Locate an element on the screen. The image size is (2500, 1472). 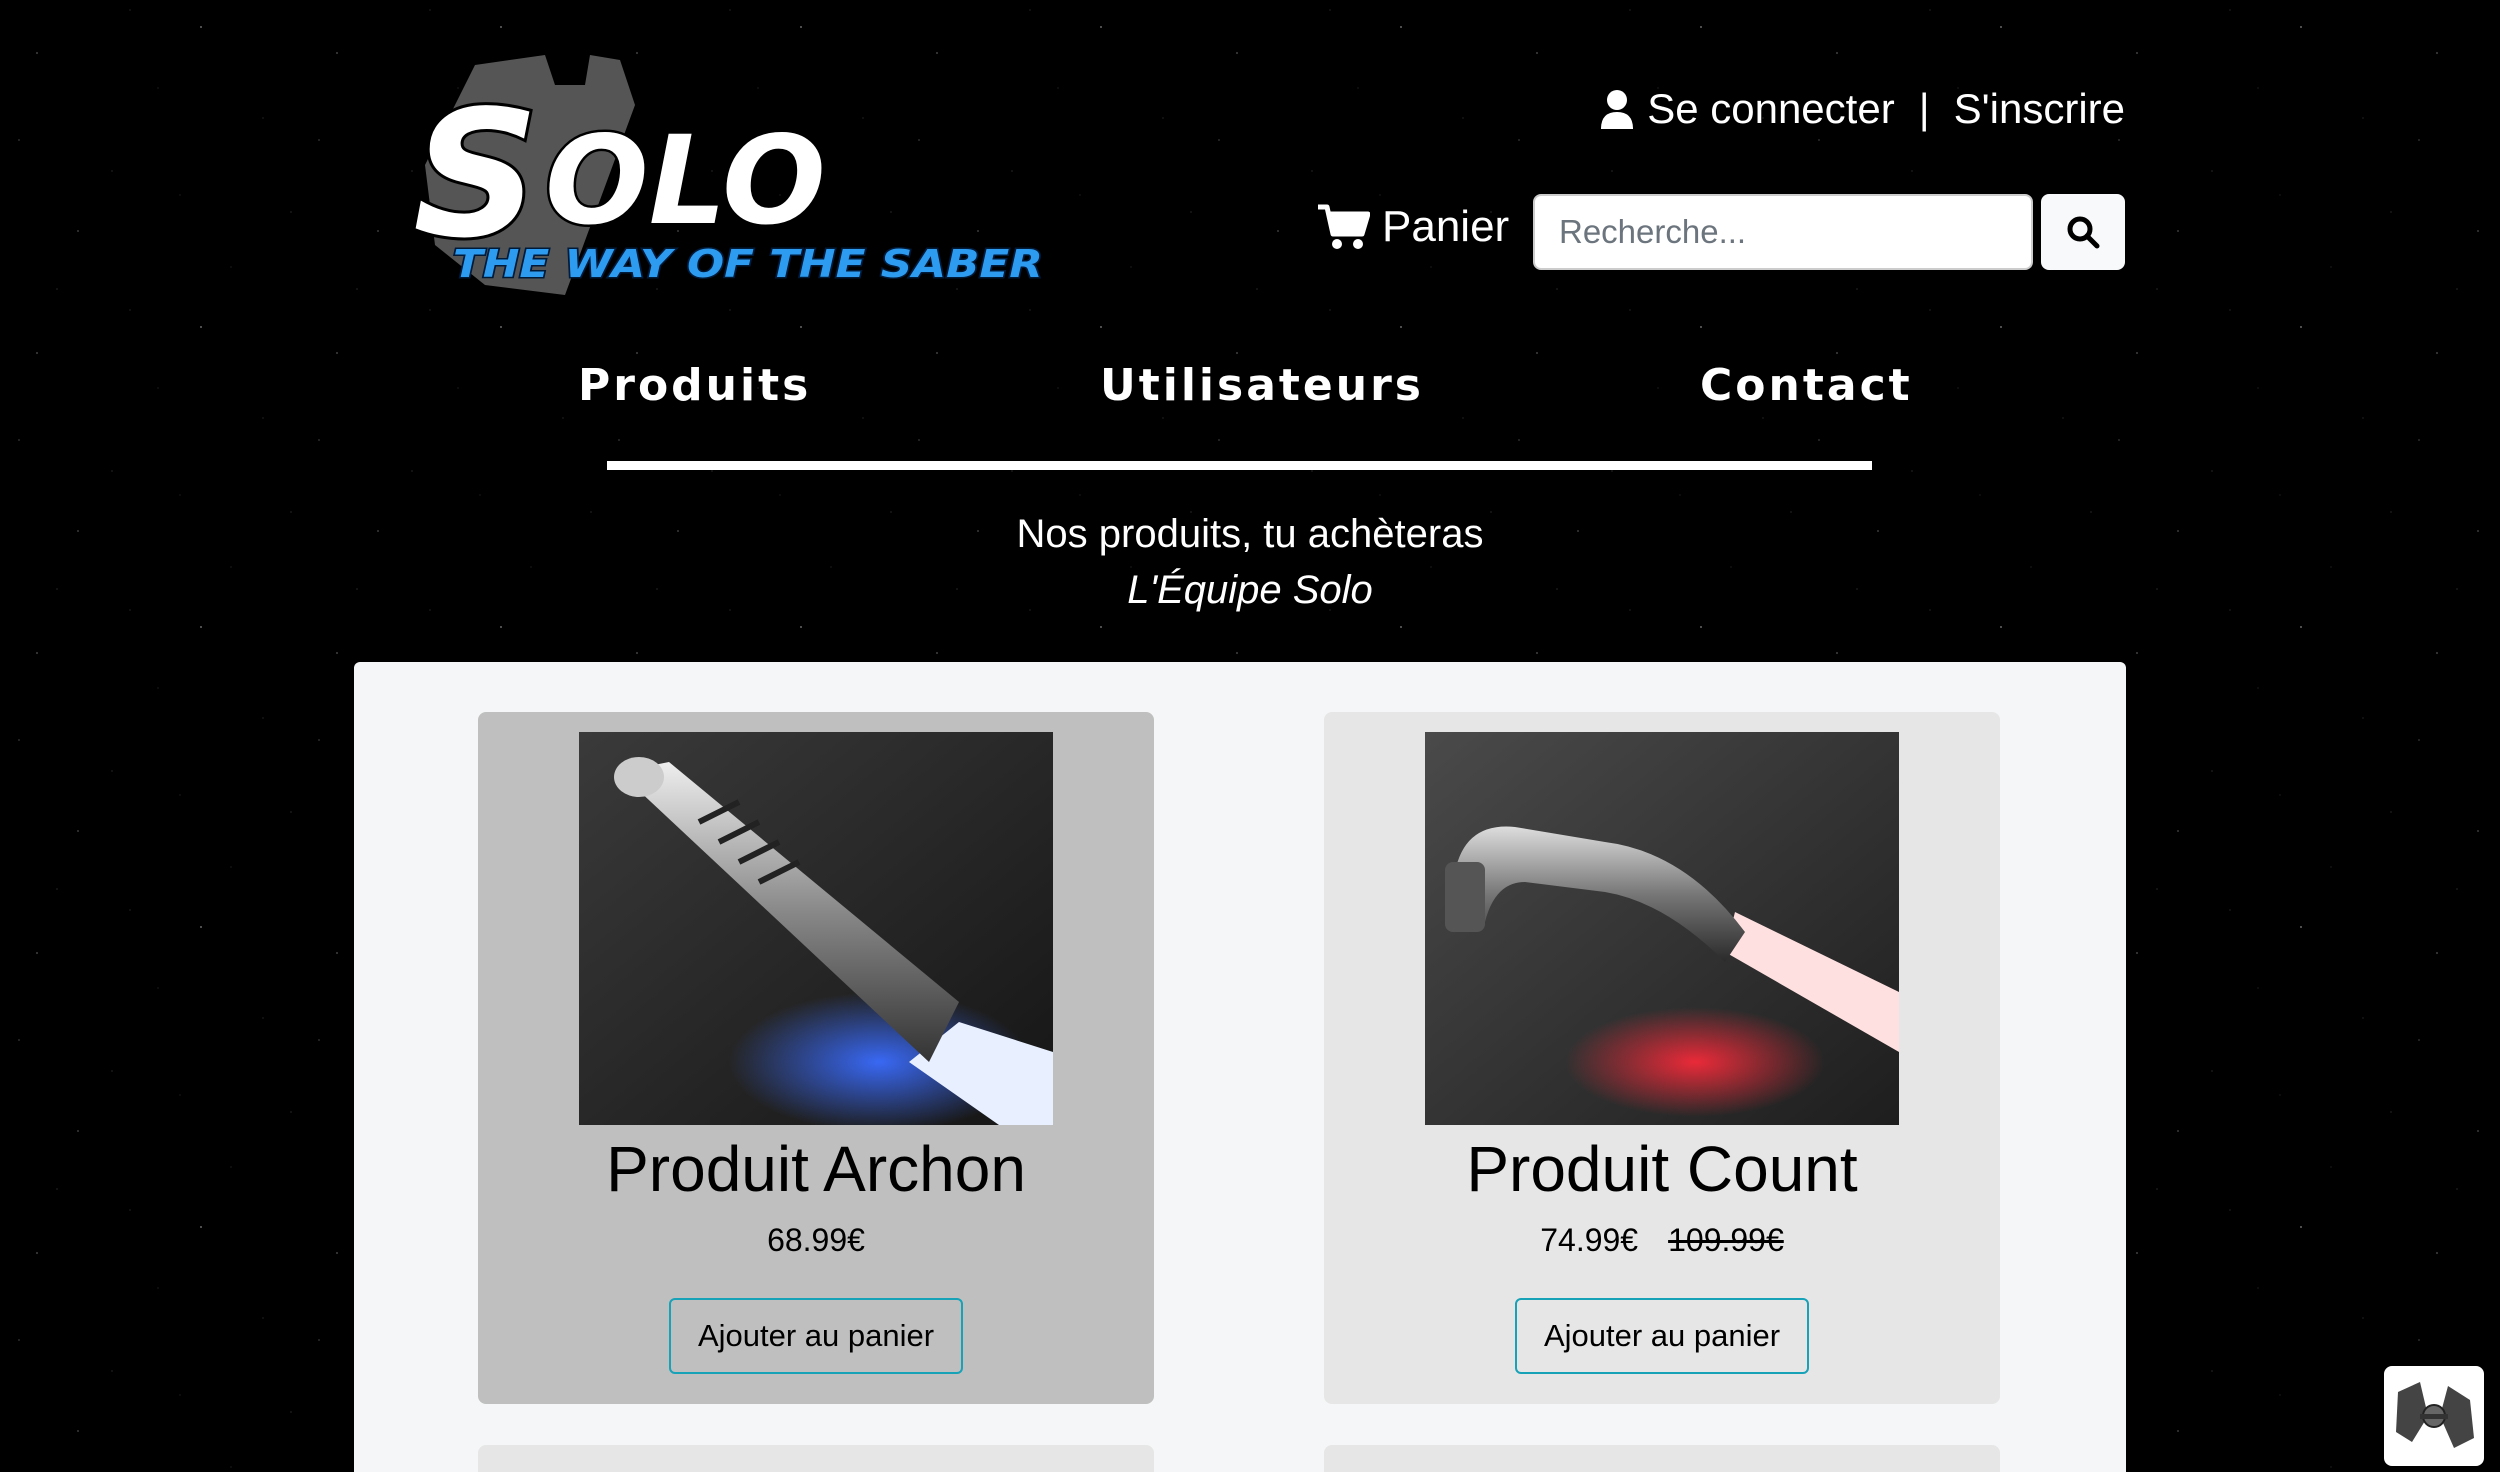
tagline-author: L'Équipe Solo is located at coordinates (1250, 590).